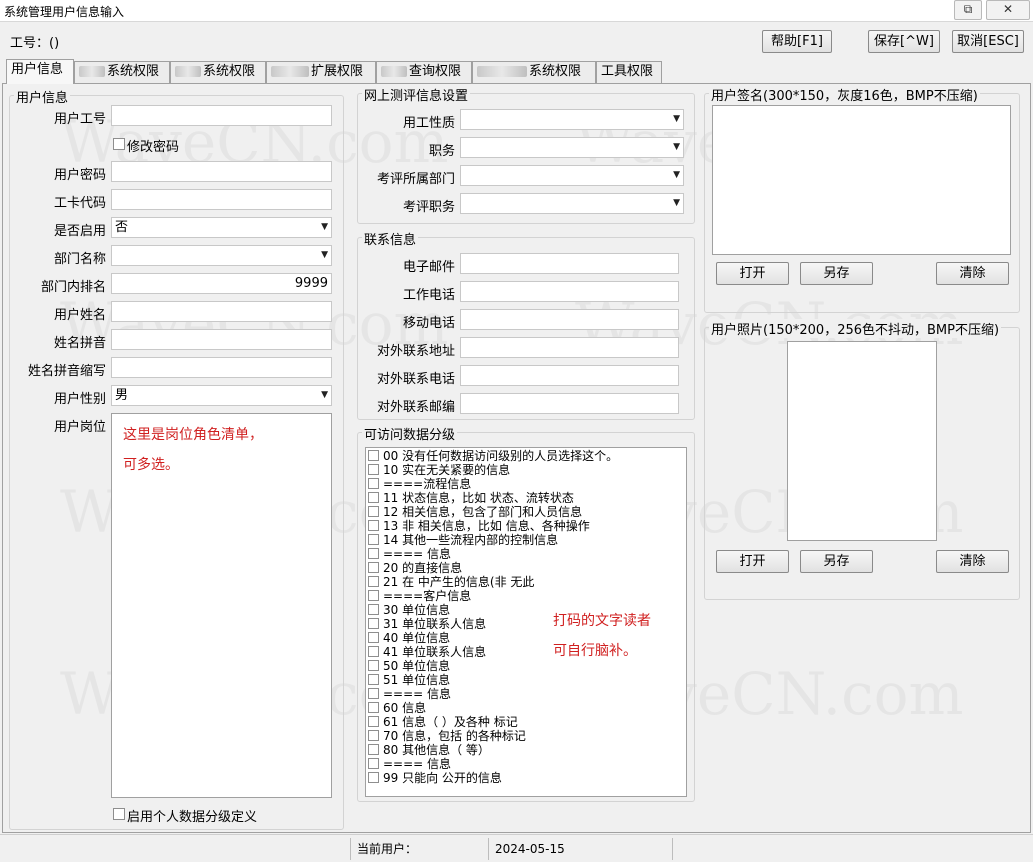  What do you see at coordinates (221, 171) in the screenshot?
I see `password-input` at bounding box center [221, 171].